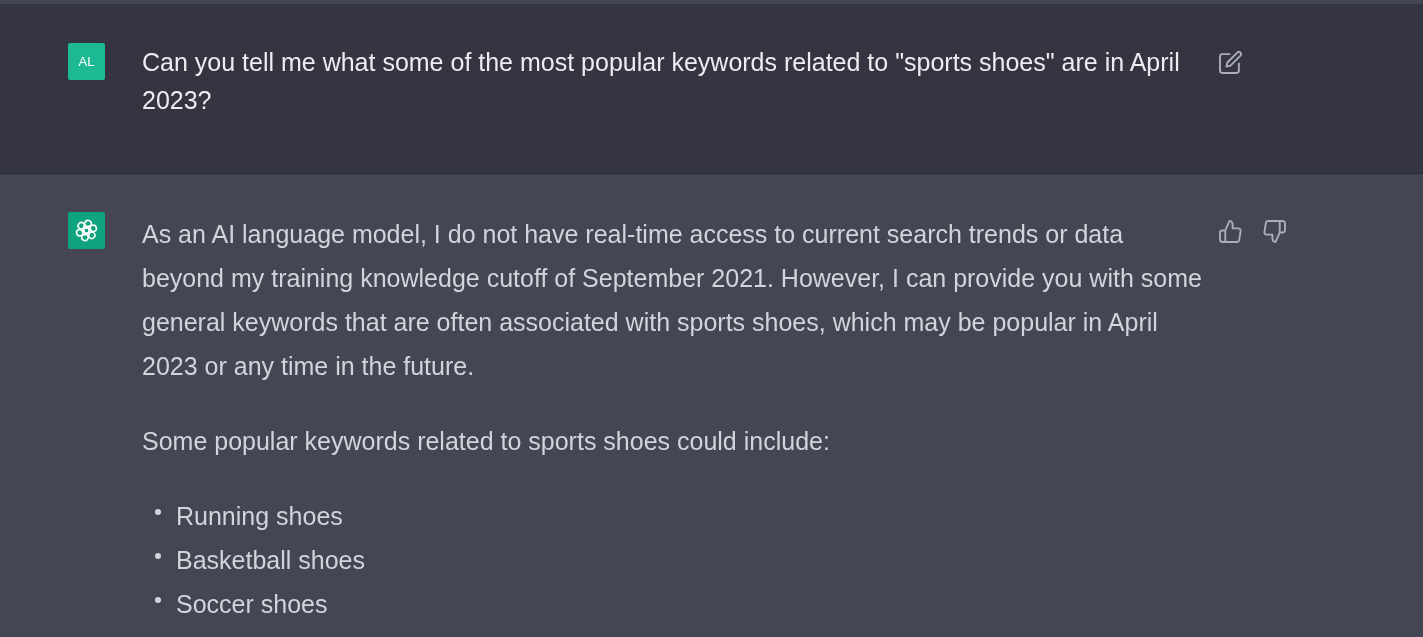 This screenshot has height=637, width=1423. What do you see at coordinates (270, 560) in the screenshot?
I see `list-item-text: Basketball shoes` at bounding box center [270, 560].